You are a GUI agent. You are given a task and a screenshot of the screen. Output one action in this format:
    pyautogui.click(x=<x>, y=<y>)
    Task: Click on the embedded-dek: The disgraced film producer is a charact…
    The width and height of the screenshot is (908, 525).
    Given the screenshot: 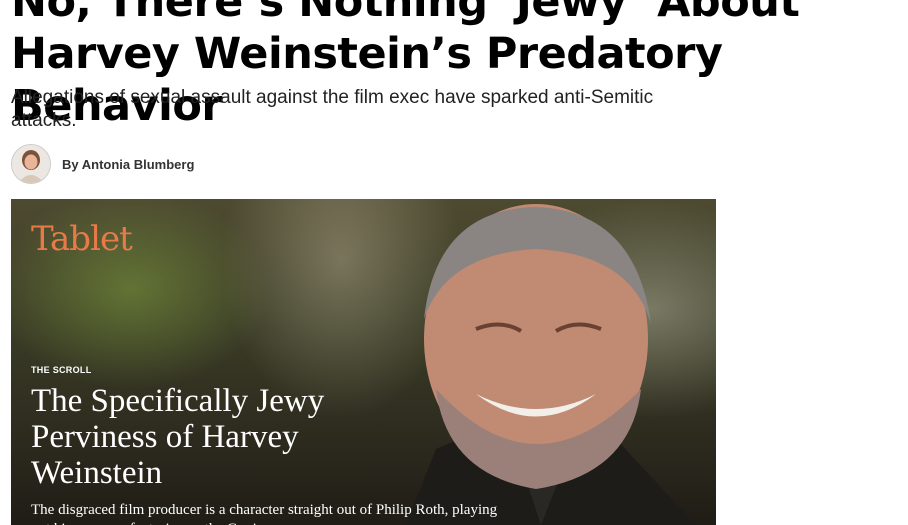 What is the action you would take?
    pyautogui.click(x=264, y=513)
    